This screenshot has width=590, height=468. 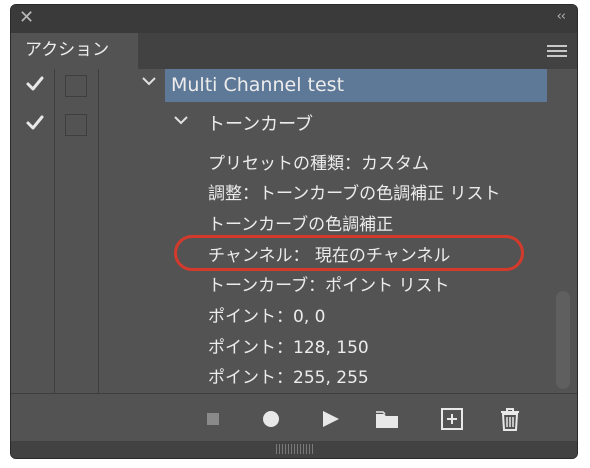 What do you see at coordinates (288, 378) in the screenshot?
I see `detail-text: ポイント：255, 255` at bounding box center [288, 378].